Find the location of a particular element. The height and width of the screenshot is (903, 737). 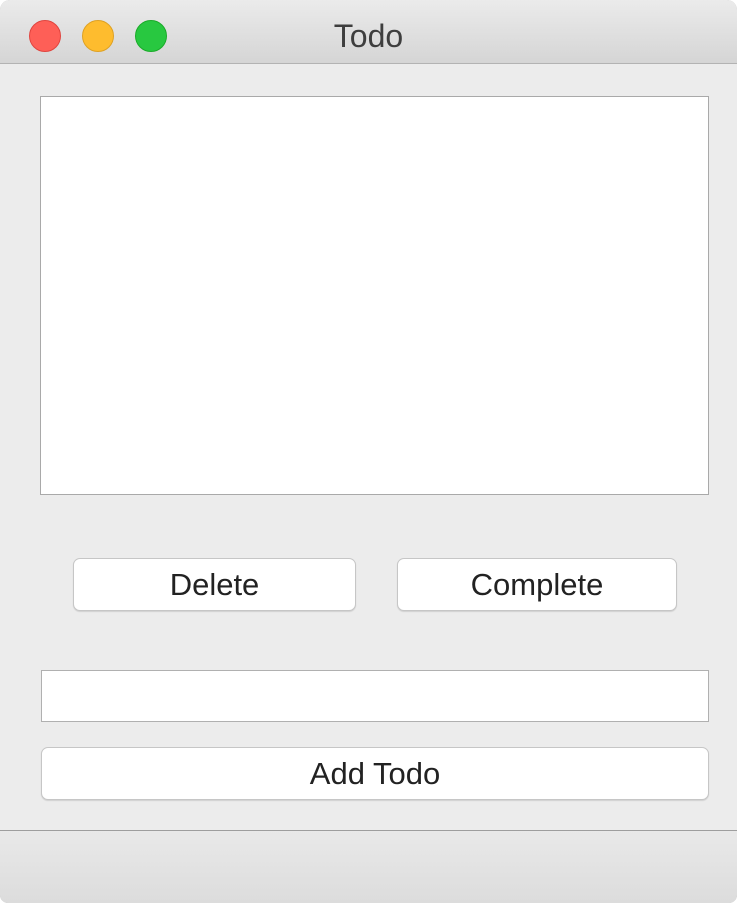

title-bar: Todo is located at coordinates (368, 32).